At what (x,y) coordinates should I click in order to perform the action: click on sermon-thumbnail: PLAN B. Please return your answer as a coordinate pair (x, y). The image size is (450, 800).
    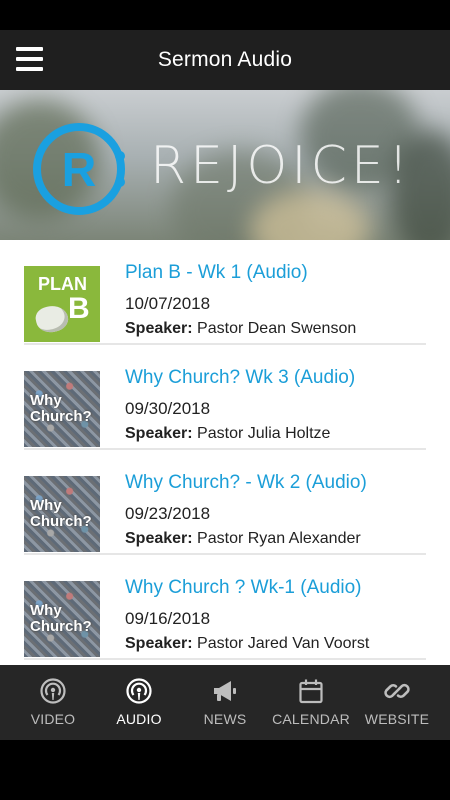
    Looking at the image, I should click on (62, 304).